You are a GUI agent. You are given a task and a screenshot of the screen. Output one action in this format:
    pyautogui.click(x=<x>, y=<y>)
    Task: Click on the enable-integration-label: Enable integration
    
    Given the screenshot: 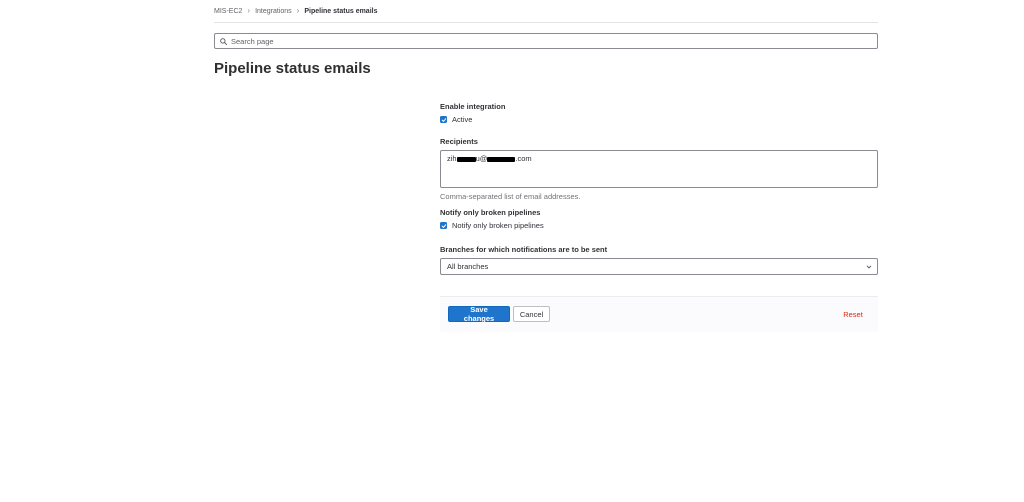 What is the action you would take?
    pyautogui.click(x=473, y=106)
    